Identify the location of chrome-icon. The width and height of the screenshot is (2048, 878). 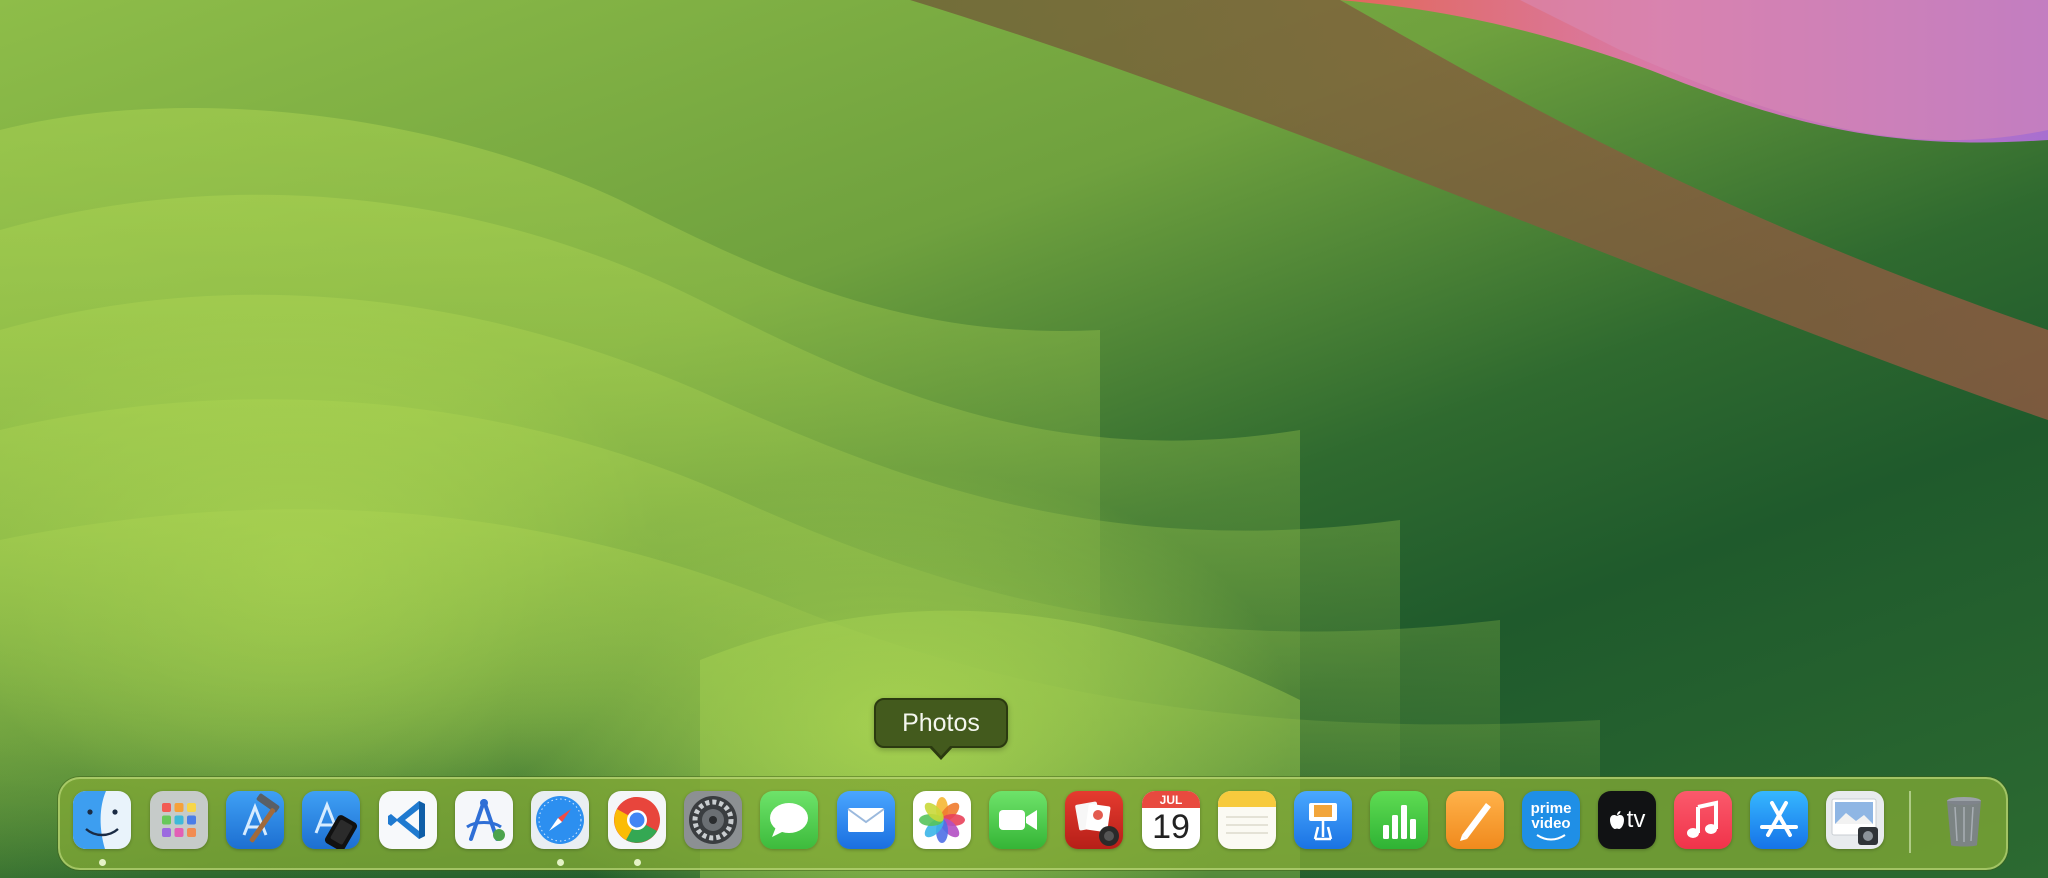
(637, 820).